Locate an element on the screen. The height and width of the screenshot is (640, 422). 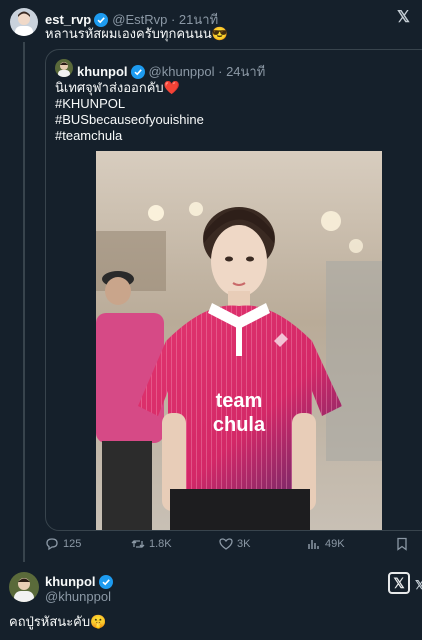
like-count: 3K is located at coordinates (244, 544).